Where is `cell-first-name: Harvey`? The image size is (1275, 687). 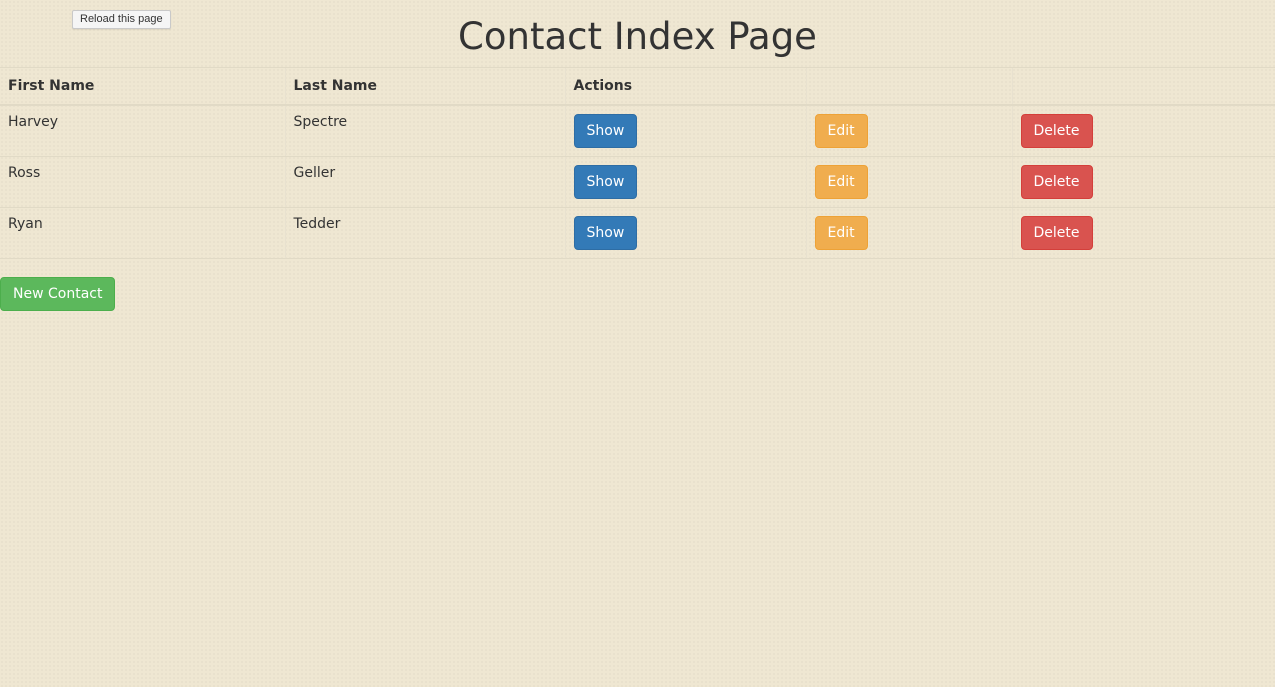 cell-first-name: Harvey is located at coordinates (142, 130).